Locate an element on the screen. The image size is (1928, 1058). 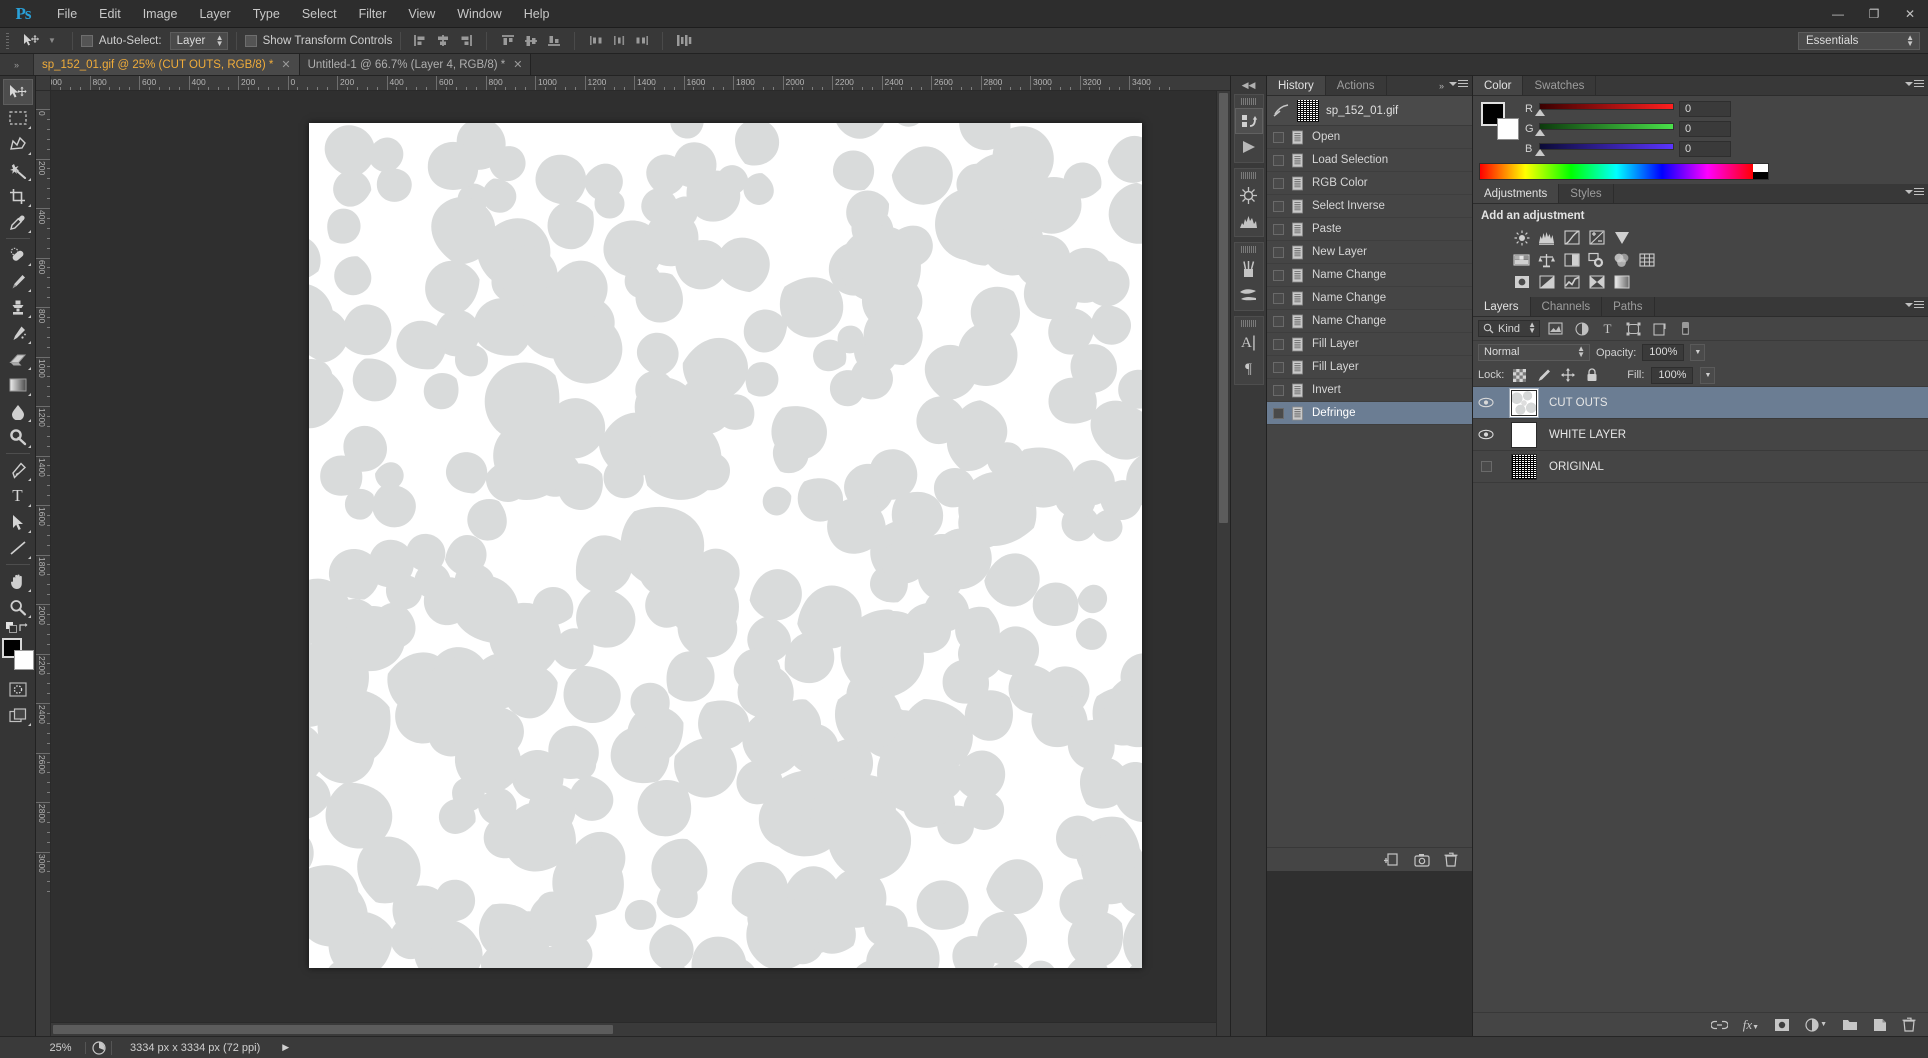
layer-thumbnail-wrapper is located at coordinates (1524, 434).